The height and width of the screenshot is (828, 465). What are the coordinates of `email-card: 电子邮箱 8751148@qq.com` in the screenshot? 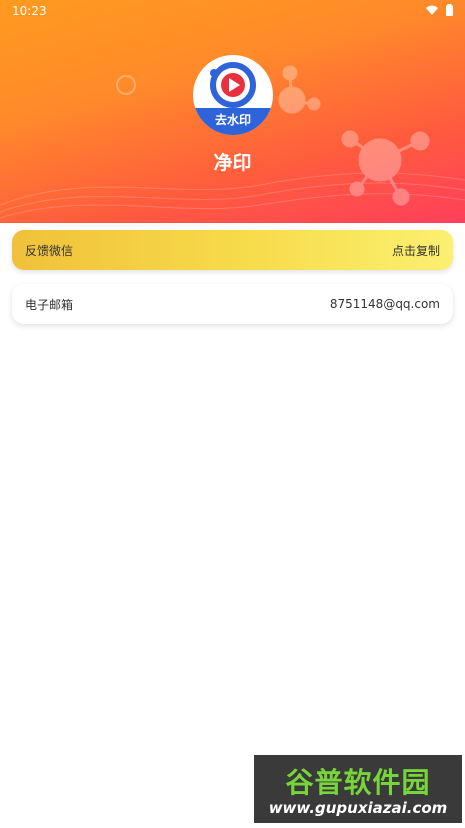 It's located at (232, 304).